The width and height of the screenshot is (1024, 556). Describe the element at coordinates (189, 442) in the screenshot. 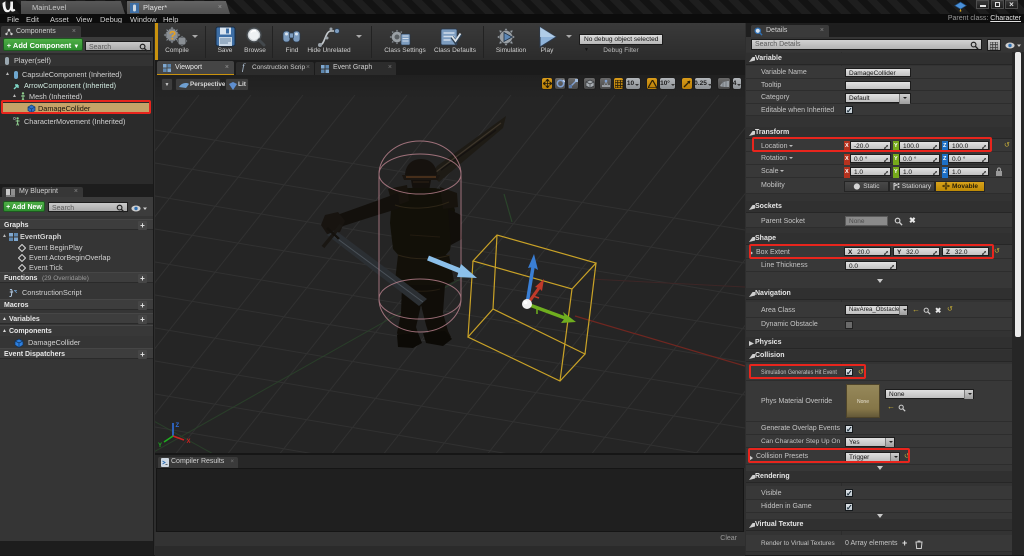

I see `svg-text: X` at that location.